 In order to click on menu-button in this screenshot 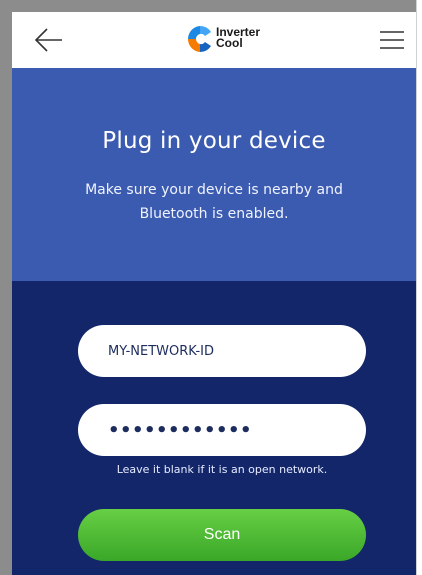, I will do `click(392, 40)`.